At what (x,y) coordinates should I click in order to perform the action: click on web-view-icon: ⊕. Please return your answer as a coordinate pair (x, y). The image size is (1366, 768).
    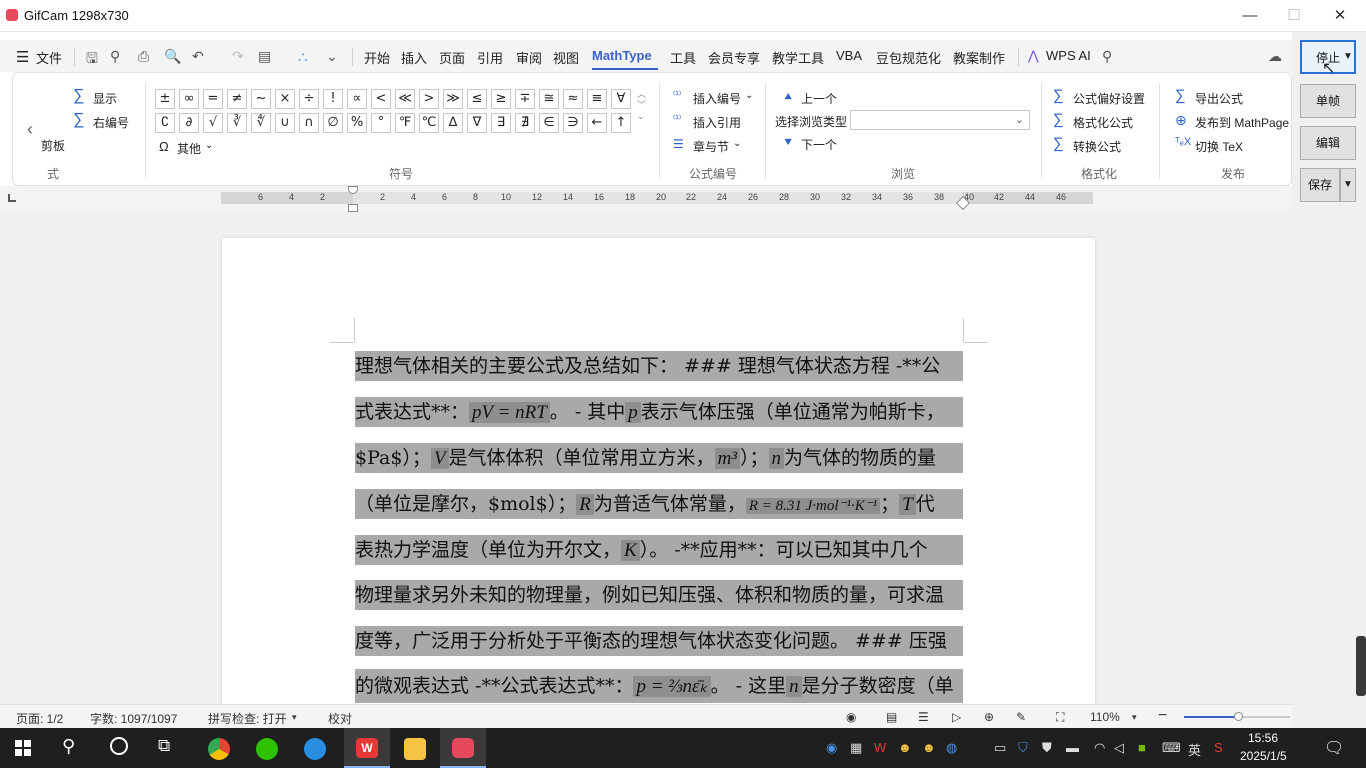
    Looking at the image, I should click on (989, 717).